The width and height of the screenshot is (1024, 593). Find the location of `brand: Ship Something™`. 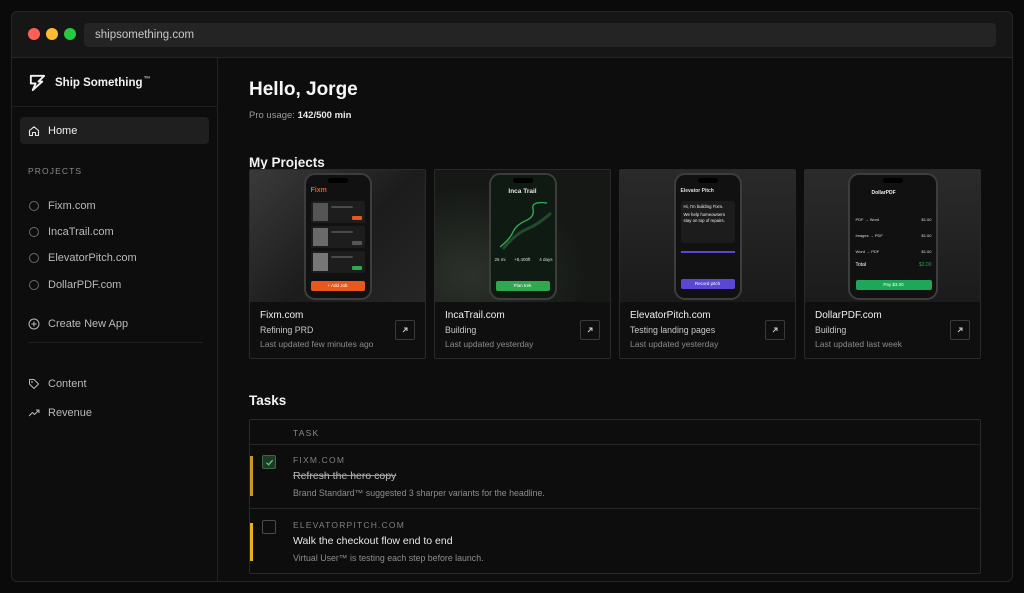

brand: Ship Something™ is located at coordinates (89, 82).